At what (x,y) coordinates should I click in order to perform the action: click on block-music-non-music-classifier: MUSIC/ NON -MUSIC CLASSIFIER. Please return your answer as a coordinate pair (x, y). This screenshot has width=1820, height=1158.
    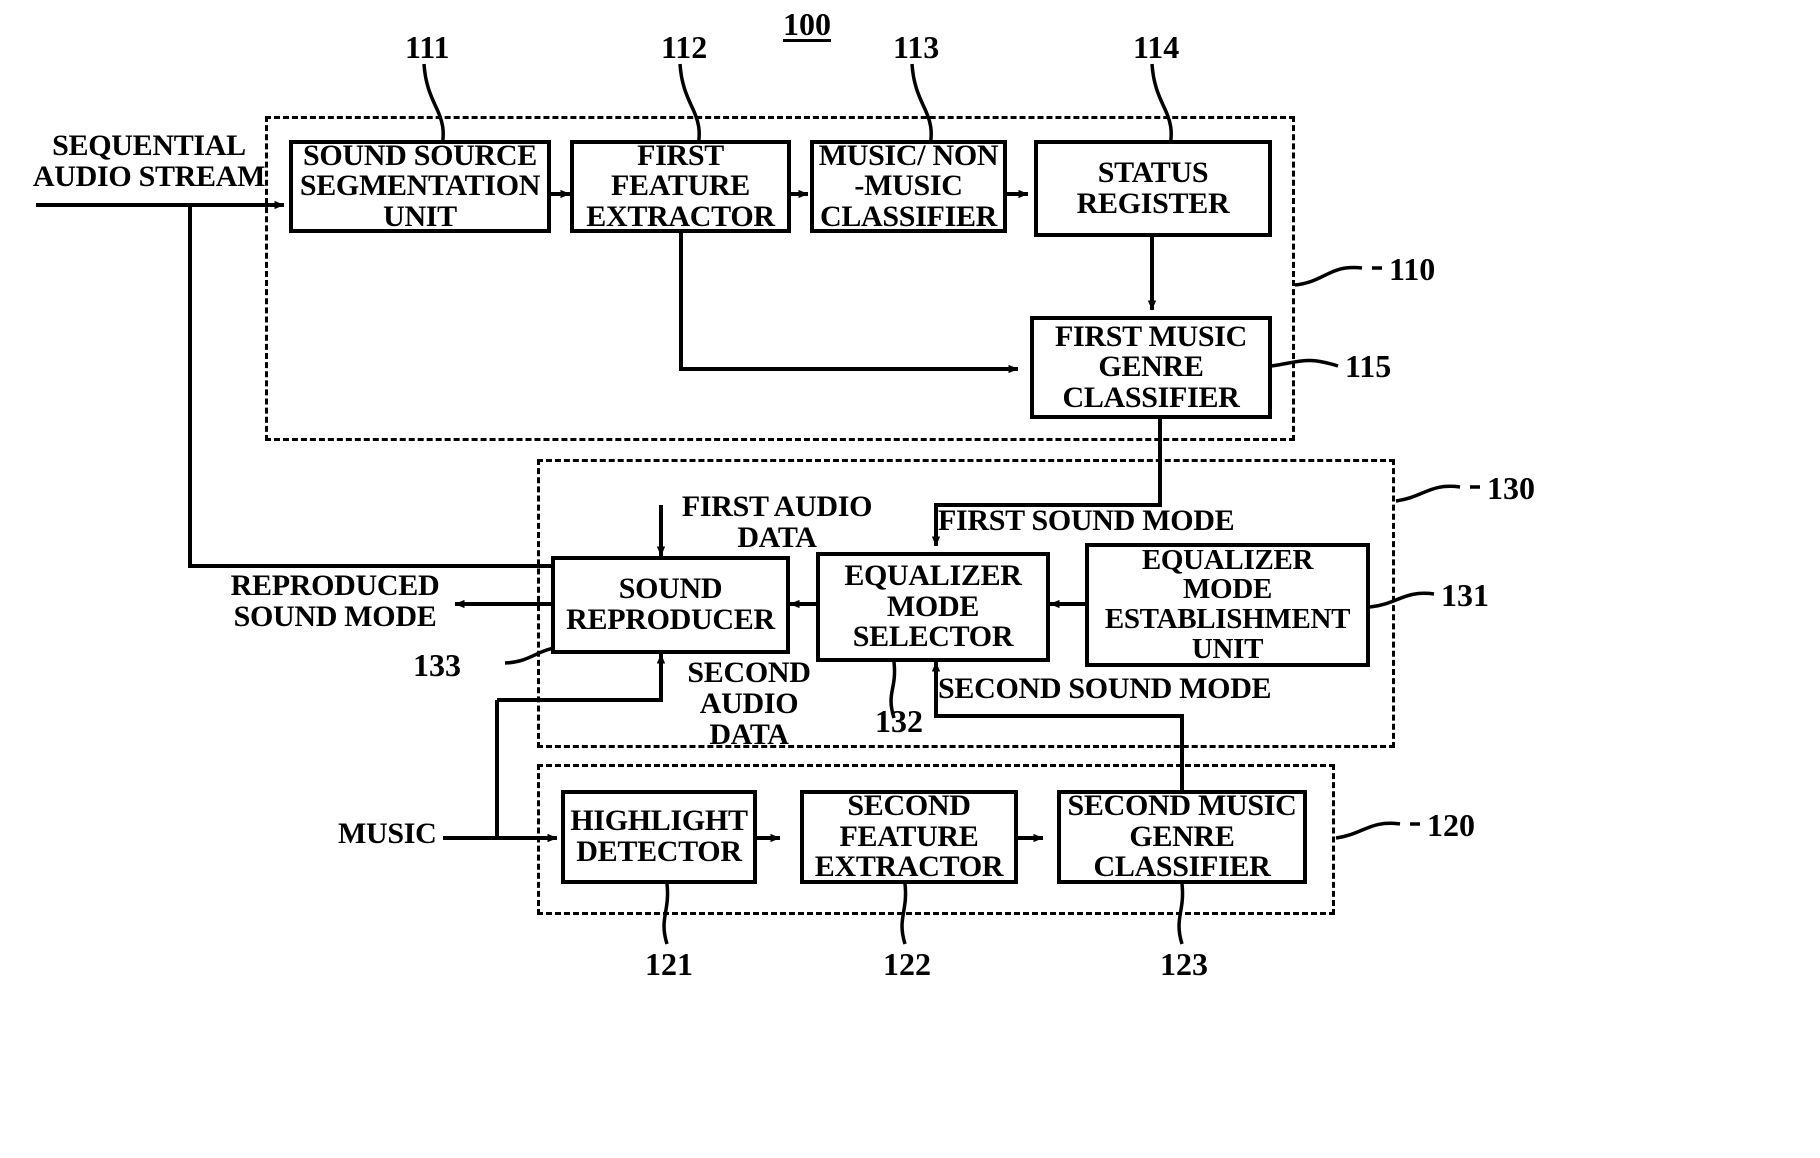
    Looking at the image, I should click on (908, 186).